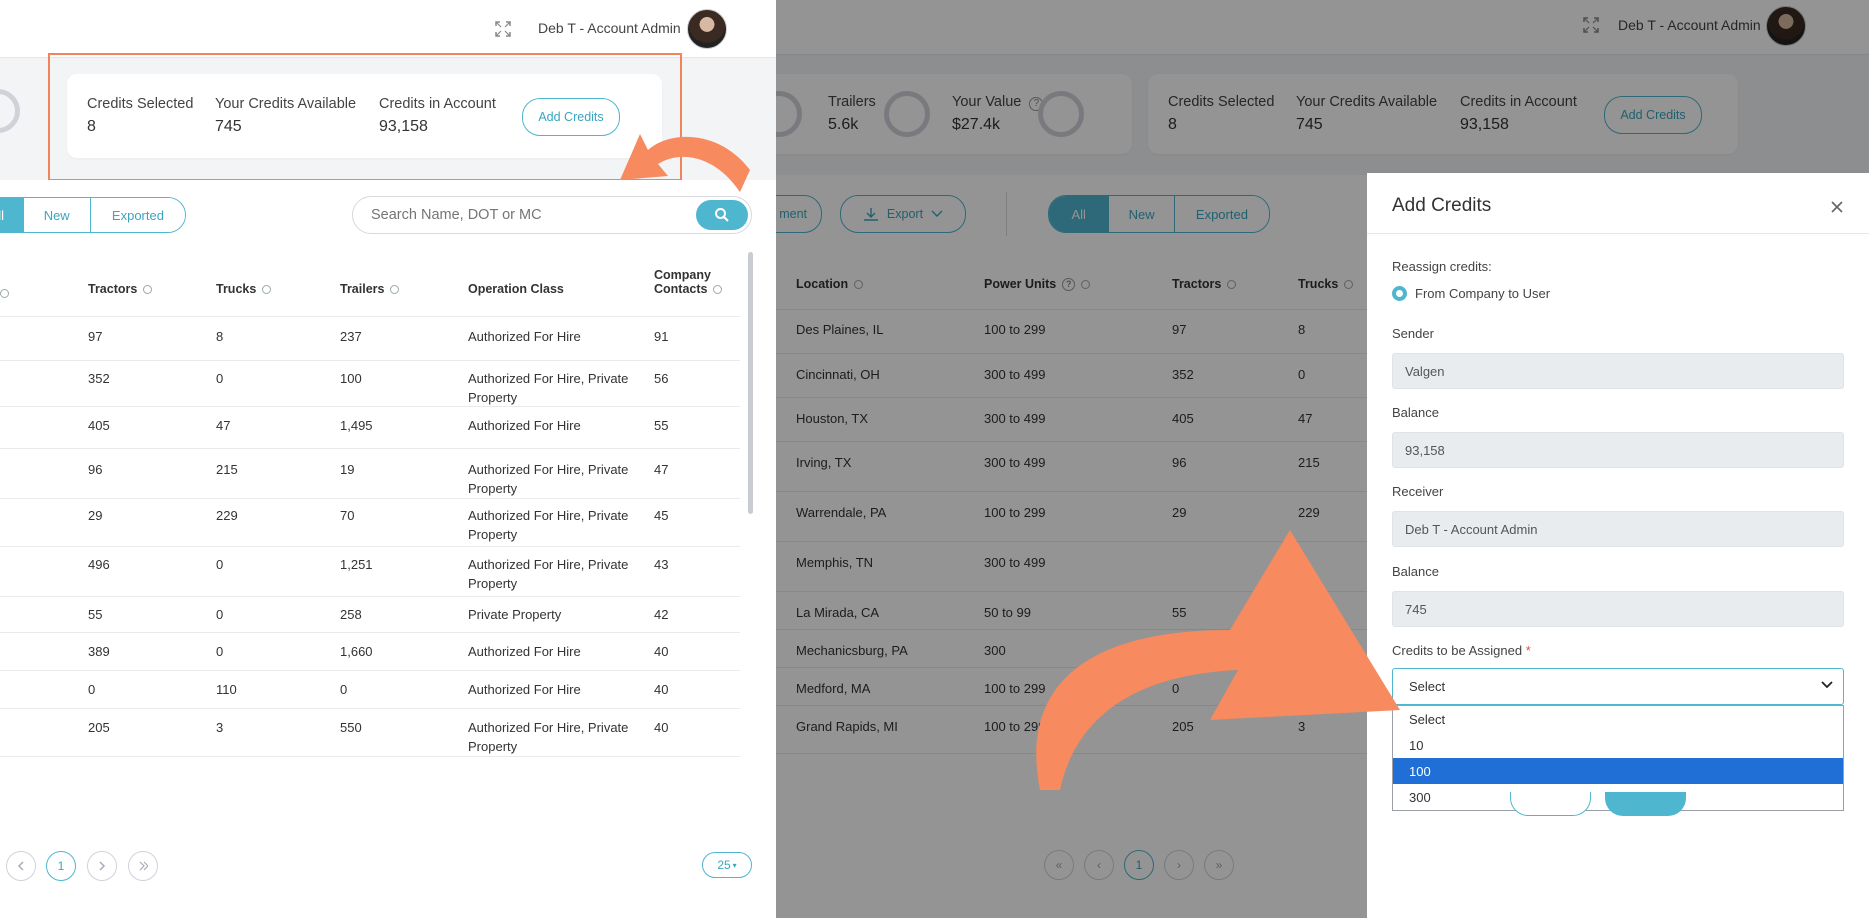  What do you see at coordinates (1618, 686) in the screenshot?
I see `credits-select: Select` at bounding box center [1618, 686].